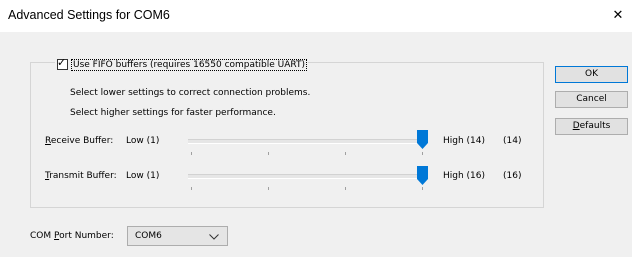 The width and height of the screenshot is (632, 257). I want to click on defaults-button: Defaults, so click(591, 126).